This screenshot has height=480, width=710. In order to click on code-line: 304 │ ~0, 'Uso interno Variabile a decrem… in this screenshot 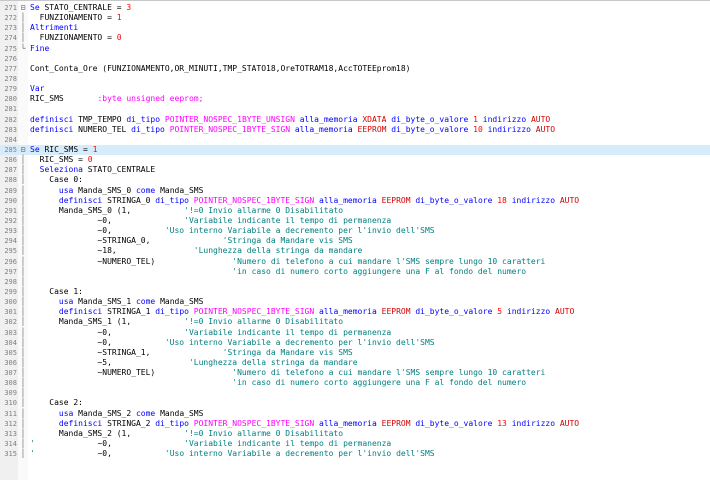, I will do `click(355, 343)`.